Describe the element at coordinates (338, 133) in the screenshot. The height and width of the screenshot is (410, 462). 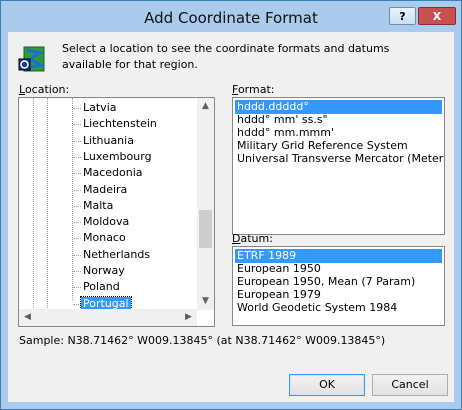
I see `format-item: hddd° mm.mmm'` at that location.